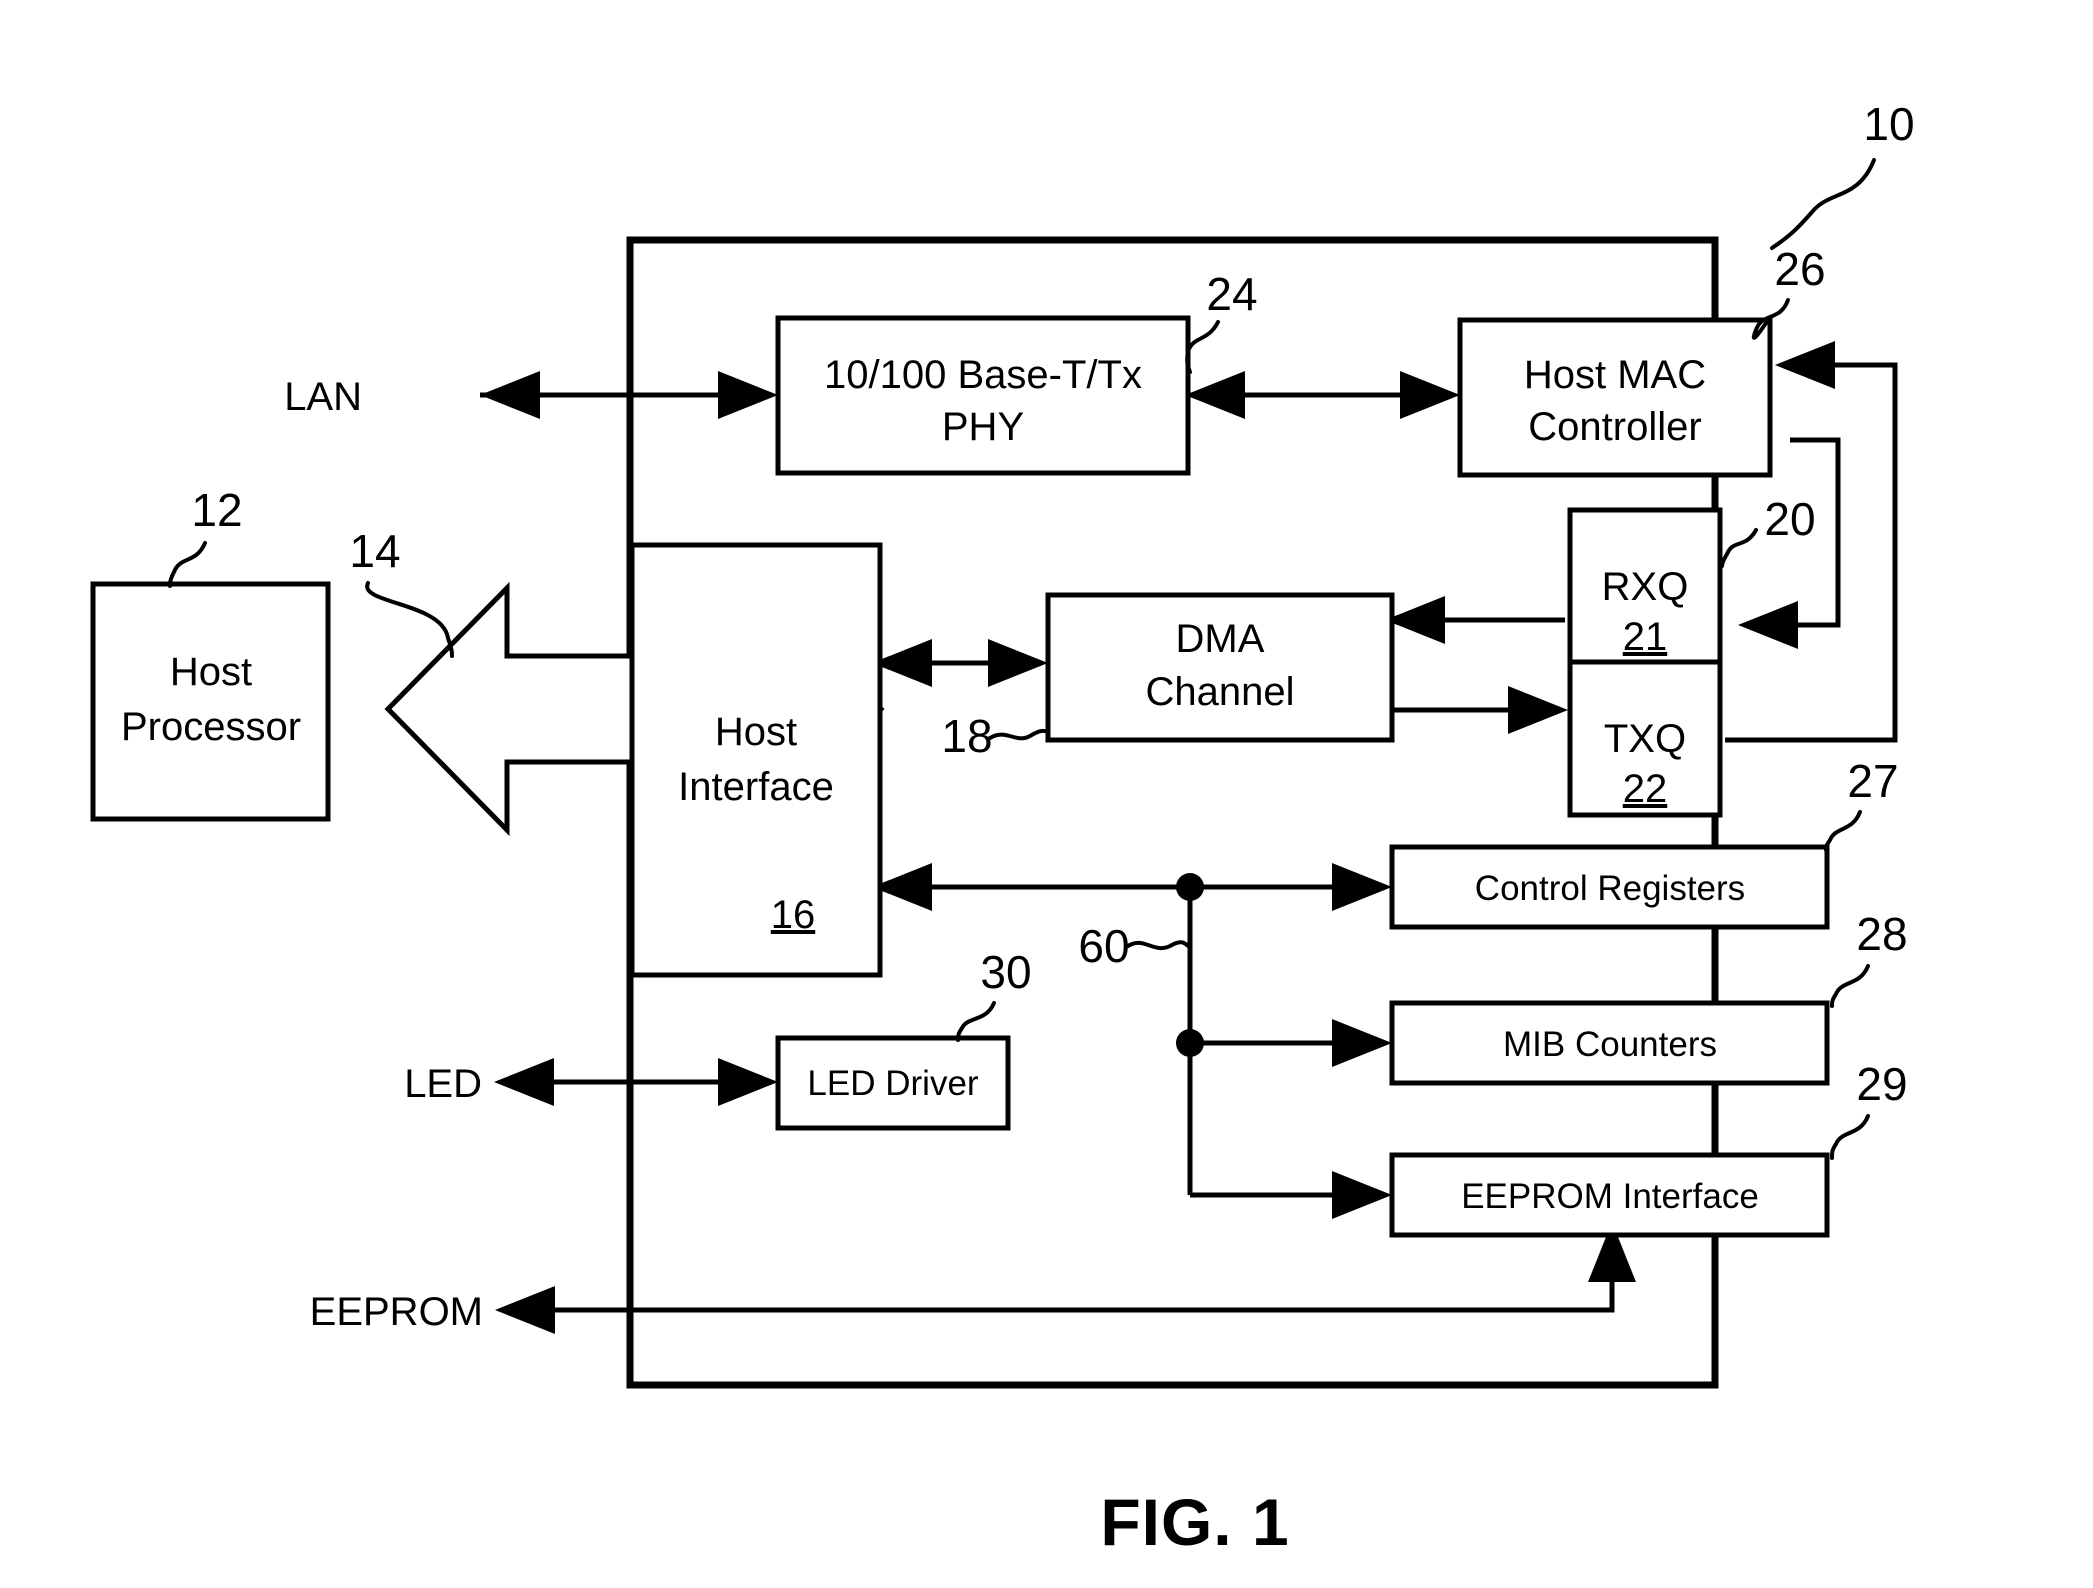  What do you see at coordinates (1103, 946) in the screenshot?
I see `ref-label-60: 60` at bounding box center [1103, 946].